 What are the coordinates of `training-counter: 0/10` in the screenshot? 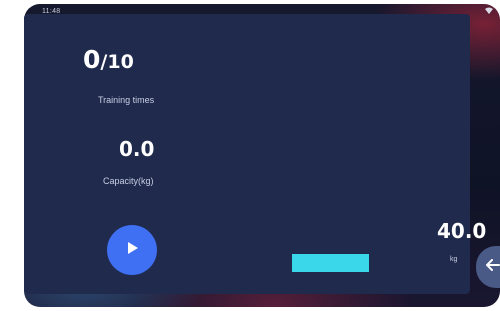 It's located at (108, 59).